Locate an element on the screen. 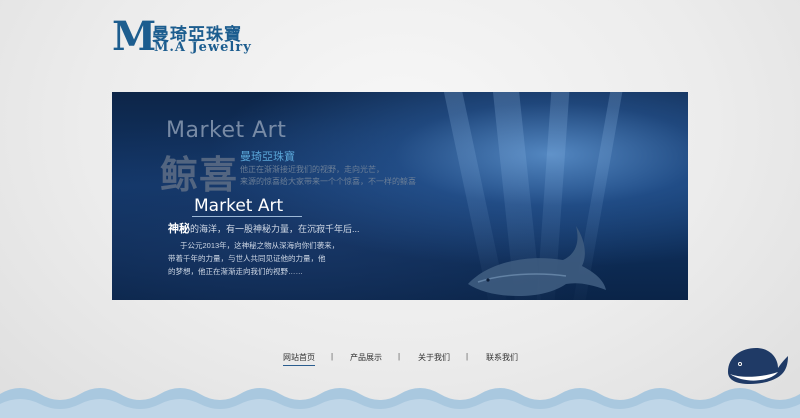  main-nav: 网站首页 | 产品展示 | 关于我们 | 联系我们 is located at coordinates (400, 359).